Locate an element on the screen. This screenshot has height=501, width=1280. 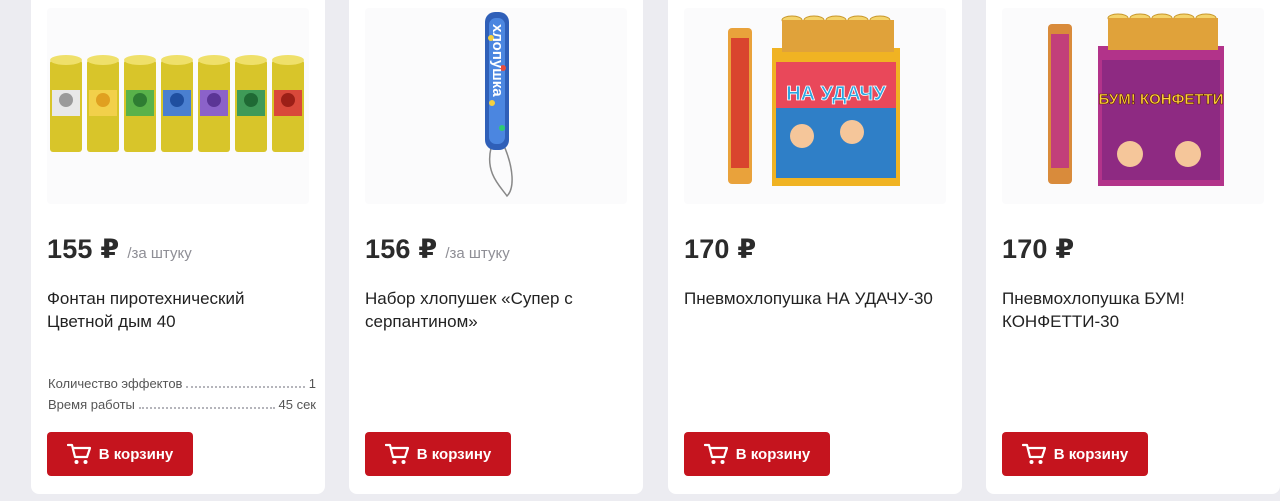
price-row: 155 ₽ /за штуку is located at coordinates (119, 249).